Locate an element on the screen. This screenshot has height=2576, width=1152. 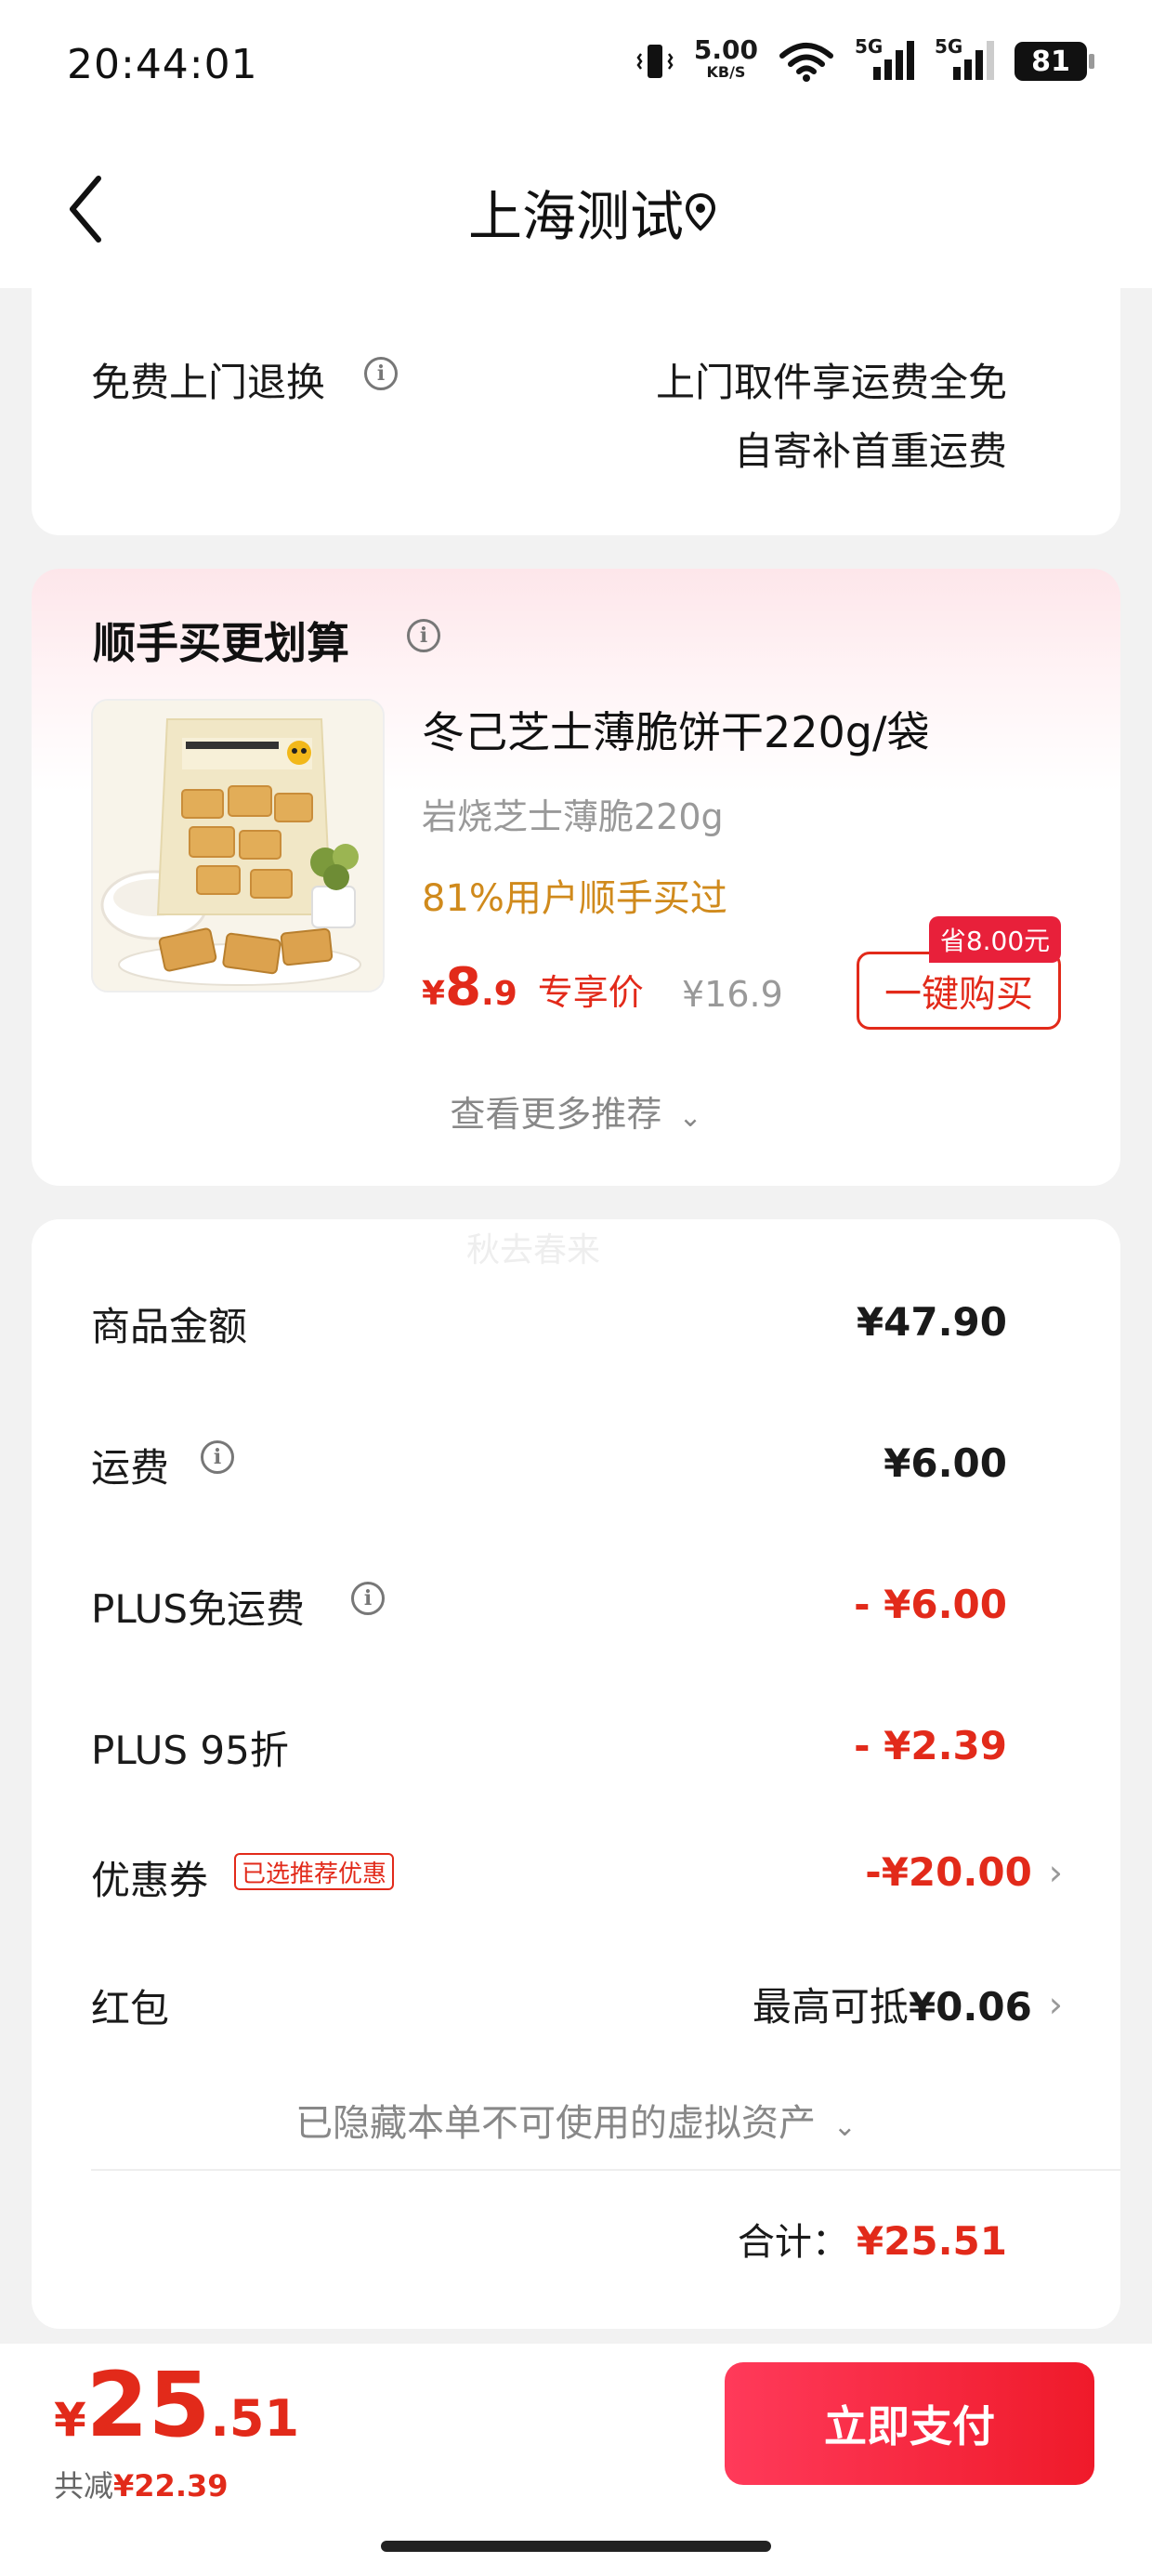
status-icons: 5.00 KB/S 5G 5G 81 is located at coordinates (865, 59).